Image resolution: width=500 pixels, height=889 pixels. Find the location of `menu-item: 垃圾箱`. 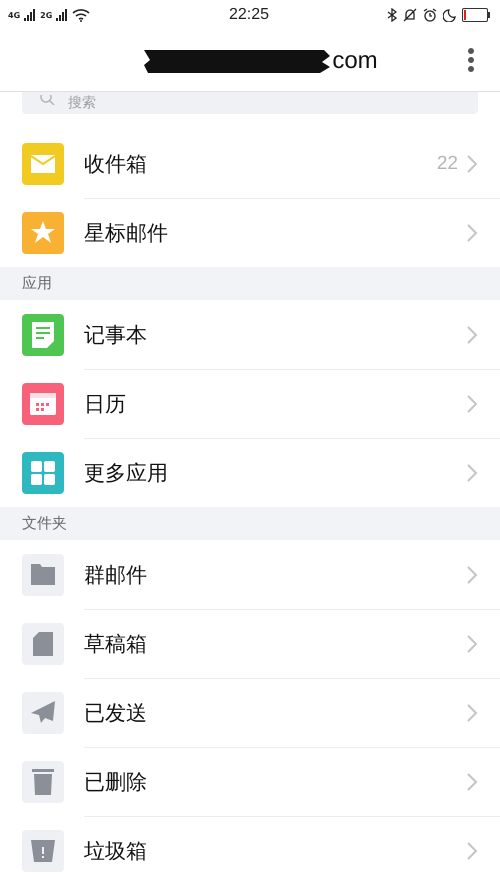

menu-item: 垃圾箱 is located at coordinates (275, 851).